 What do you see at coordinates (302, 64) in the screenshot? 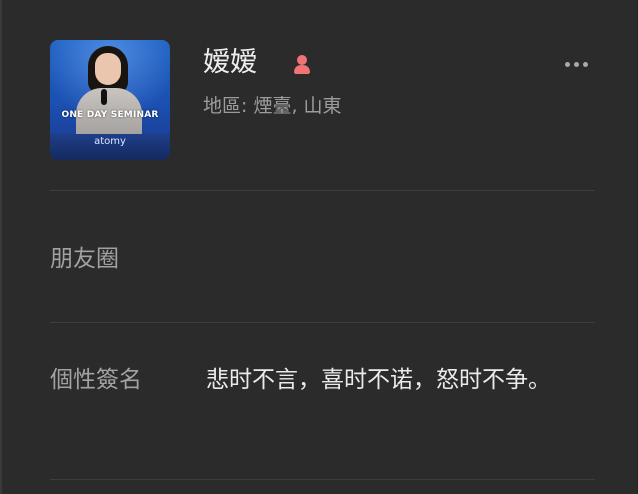
I see `female-icon` at bounding box center [302, 64].